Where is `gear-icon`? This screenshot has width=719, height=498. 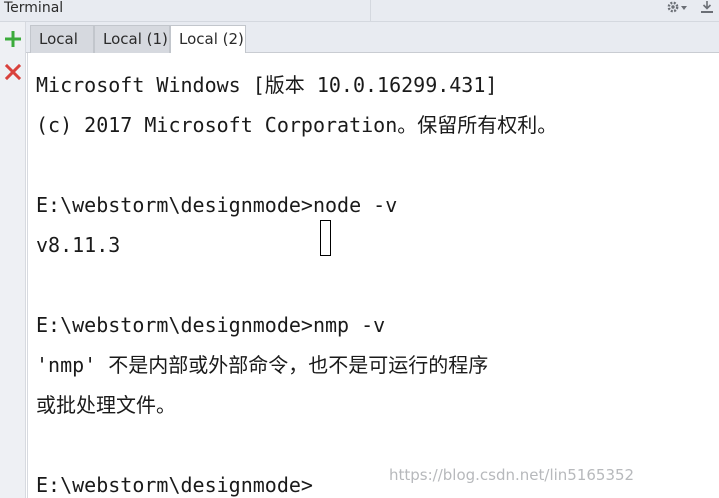 gear-icon is located at coordinates (677, 8).